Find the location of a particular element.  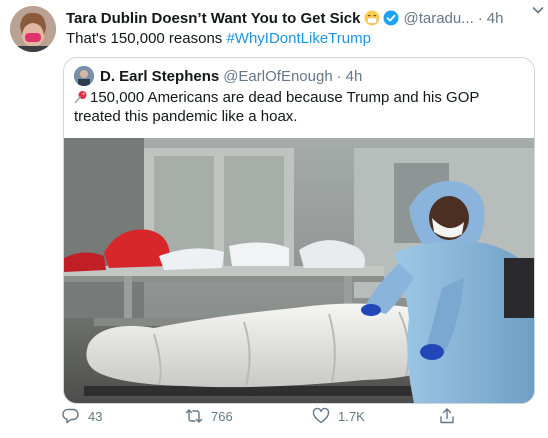

mask-face-emoji is located at coordinates (372, 18).